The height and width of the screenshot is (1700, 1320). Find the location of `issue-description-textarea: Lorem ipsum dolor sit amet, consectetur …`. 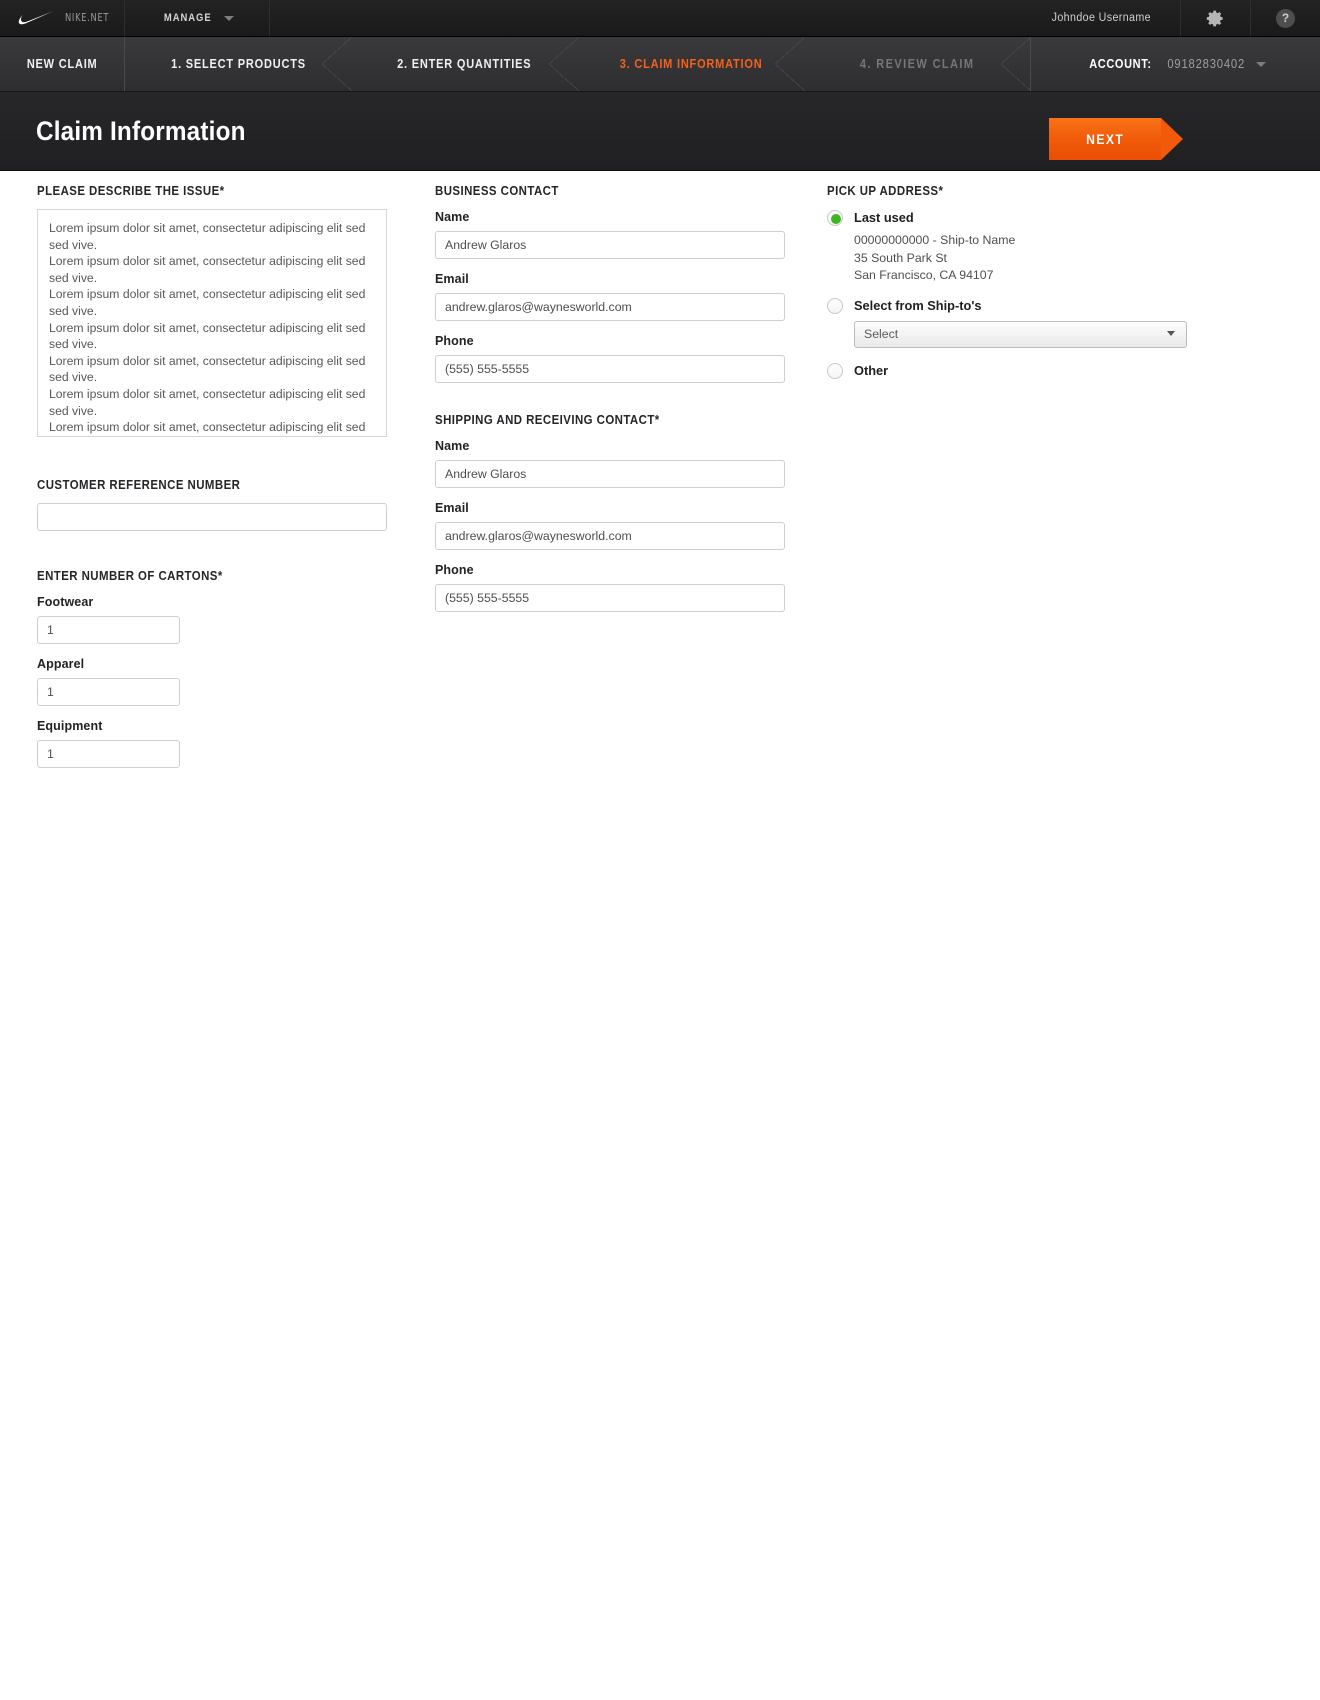

issue-description-textarea: Lorem ipsum dolor sit amet, consectetur … is located at coordinates (212, 323).